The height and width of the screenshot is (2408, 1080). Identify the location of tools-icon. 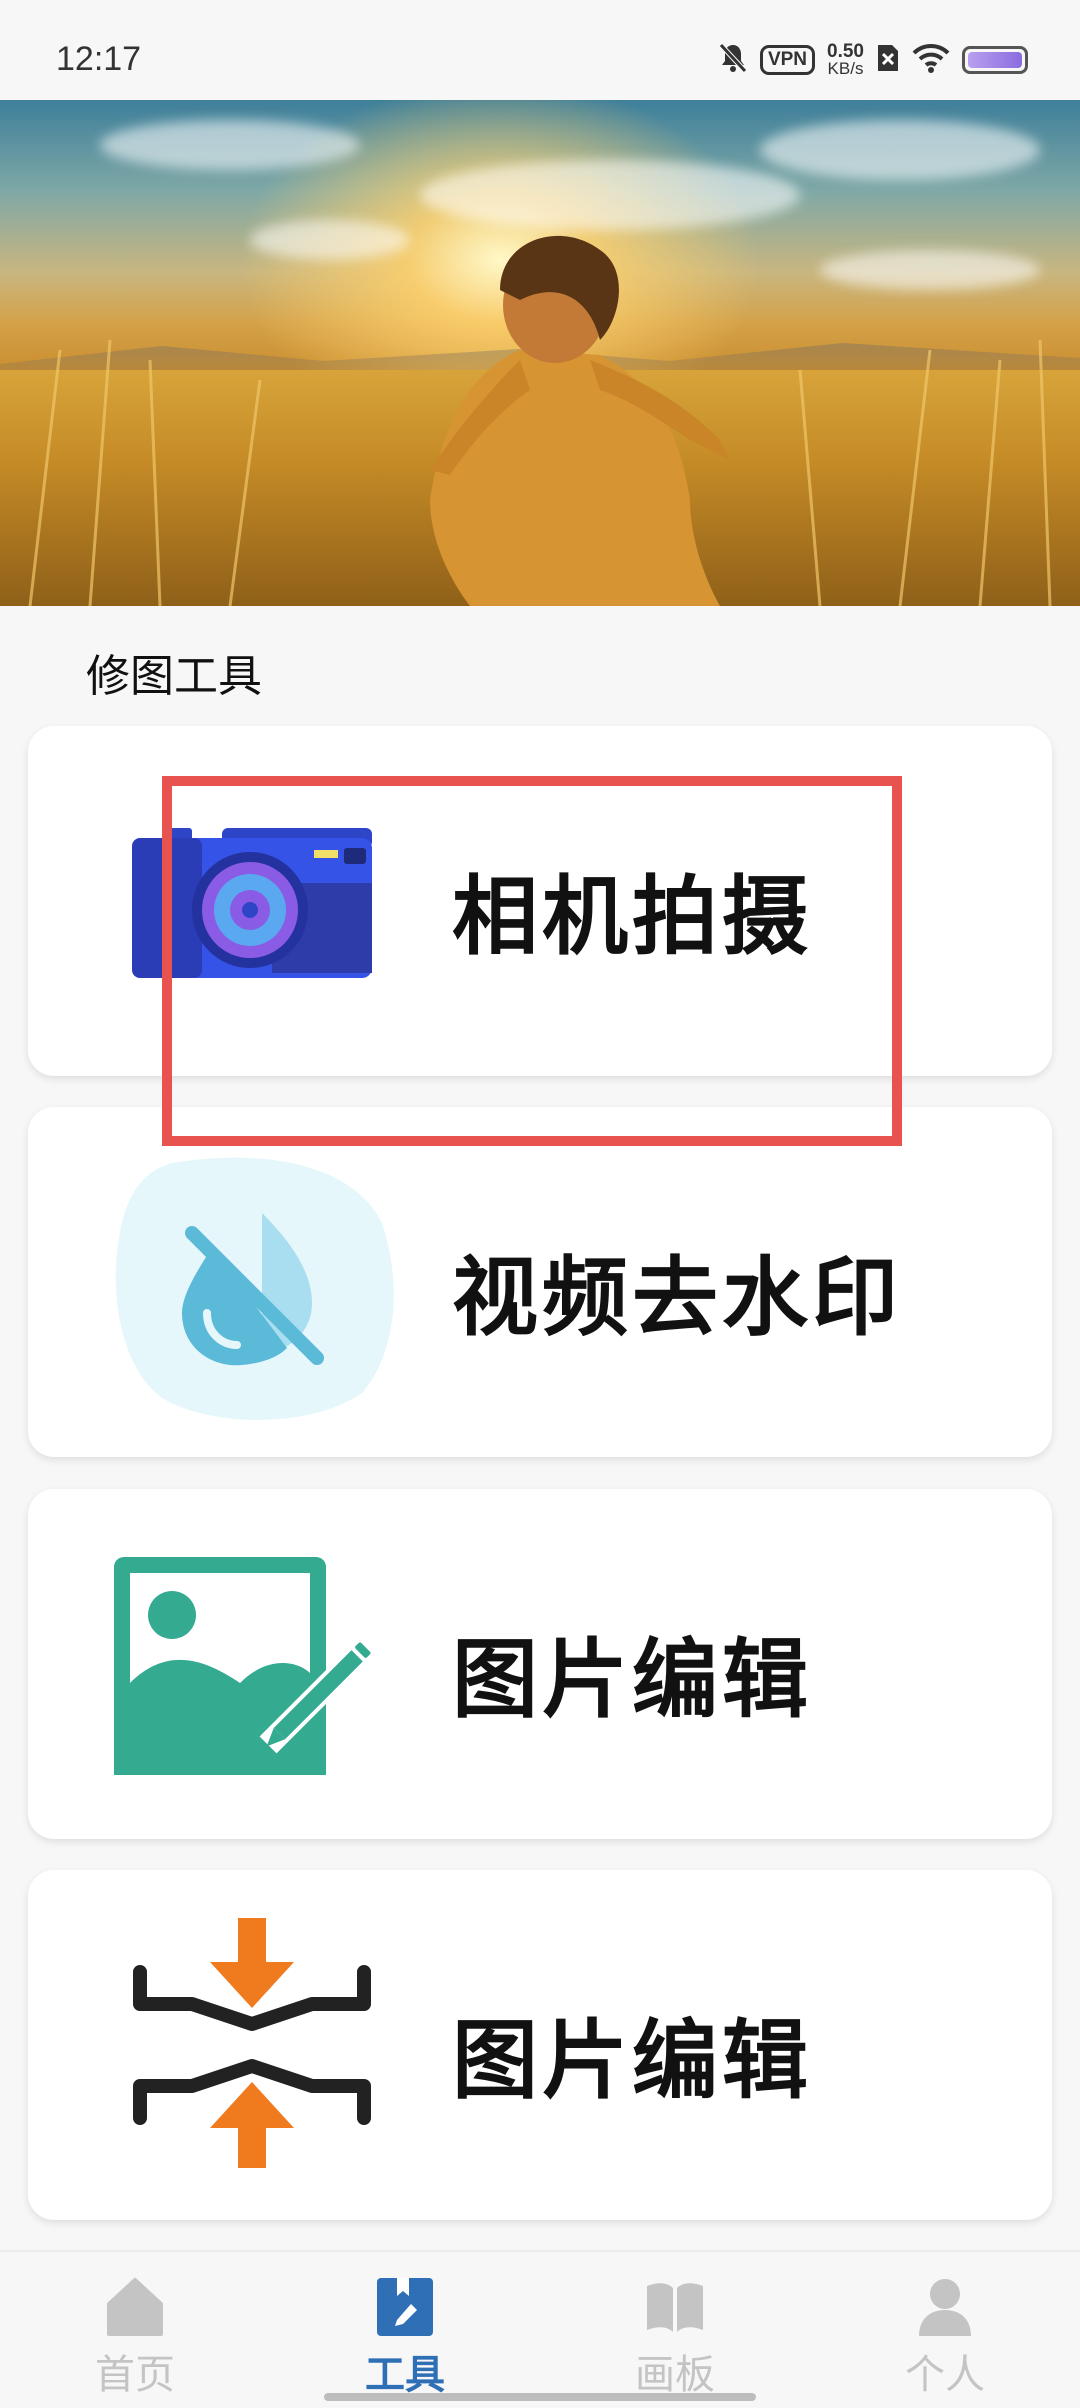
(405, 2307).